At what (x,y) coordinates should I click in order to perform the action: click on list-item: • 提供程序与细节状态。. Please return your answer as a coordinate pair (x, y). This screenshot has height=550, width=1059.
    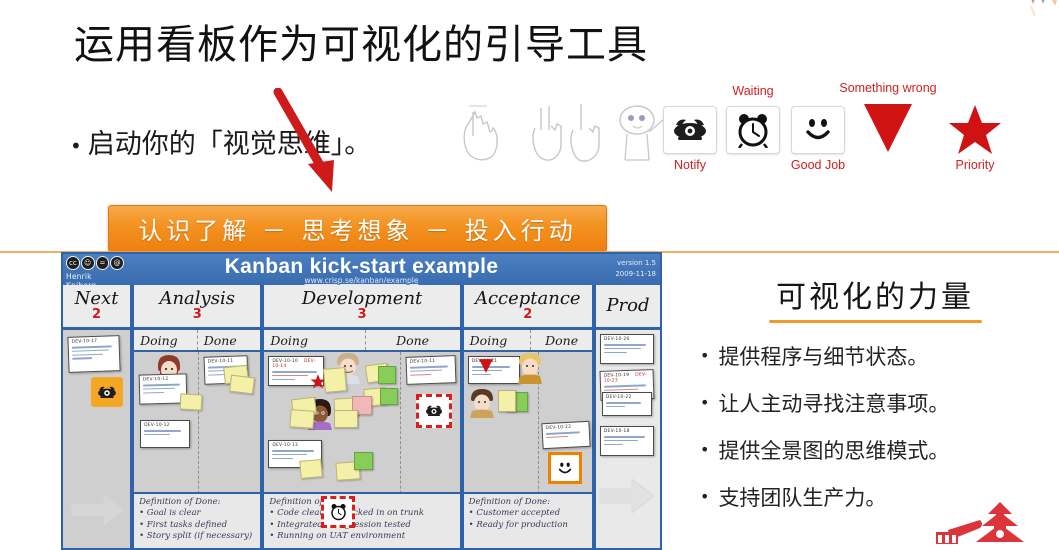
    Looking at the image, I should click on (875, 356).